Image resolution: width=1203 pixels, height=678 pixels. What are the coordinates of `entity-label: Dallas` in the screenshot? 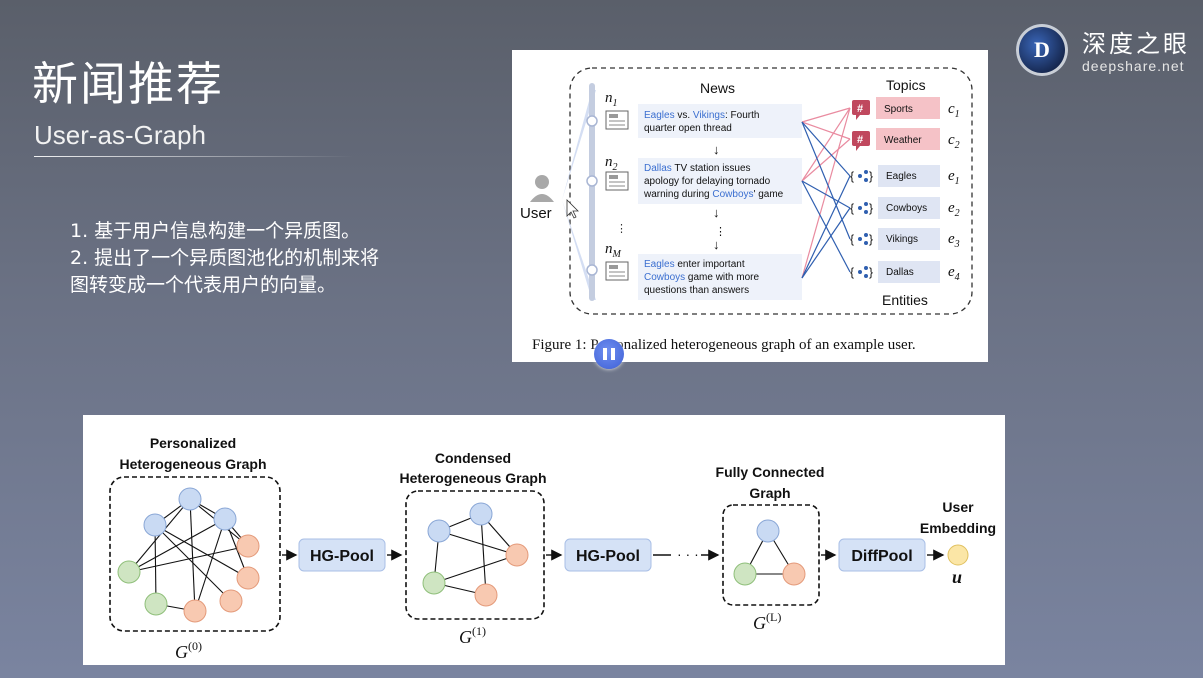 It's located at (900, 272).